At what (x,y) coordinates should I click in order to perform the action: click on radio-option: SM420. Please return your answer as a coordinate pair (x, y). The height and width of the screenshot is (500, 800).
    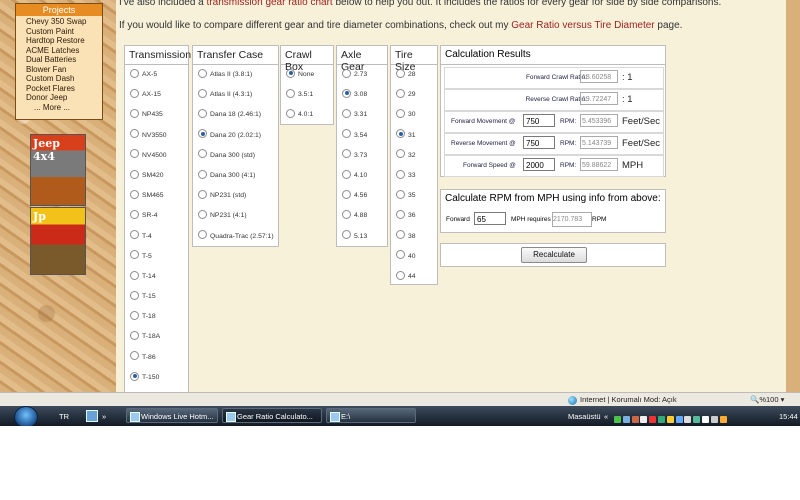
    Looking at the image, I should click on (156, 176).